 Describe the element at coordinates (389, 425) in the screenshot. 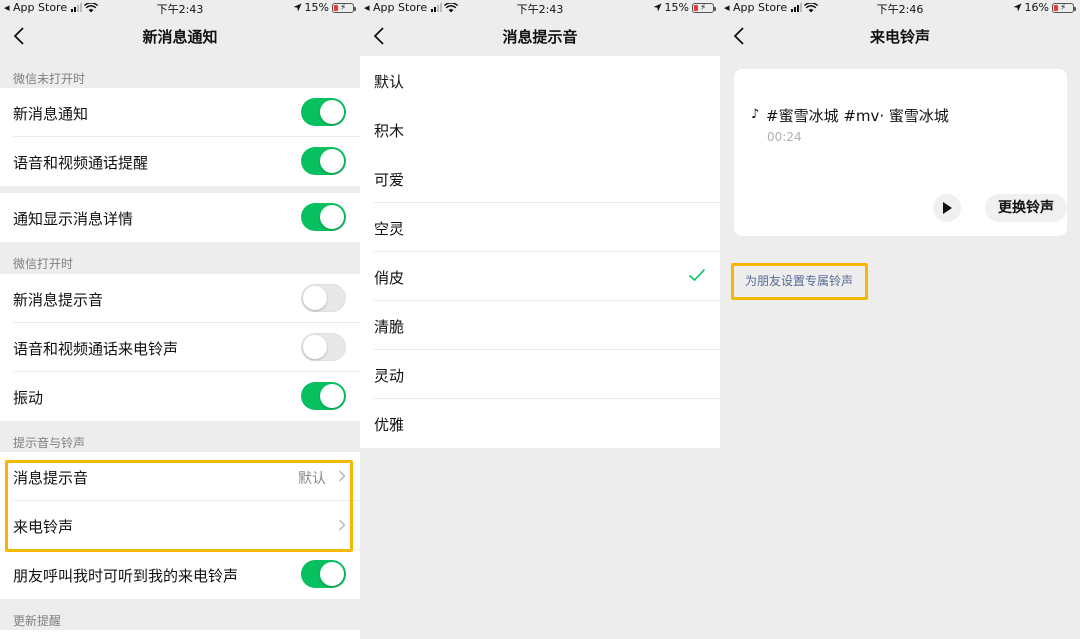

I see `tone-label: 优雅` at that location.